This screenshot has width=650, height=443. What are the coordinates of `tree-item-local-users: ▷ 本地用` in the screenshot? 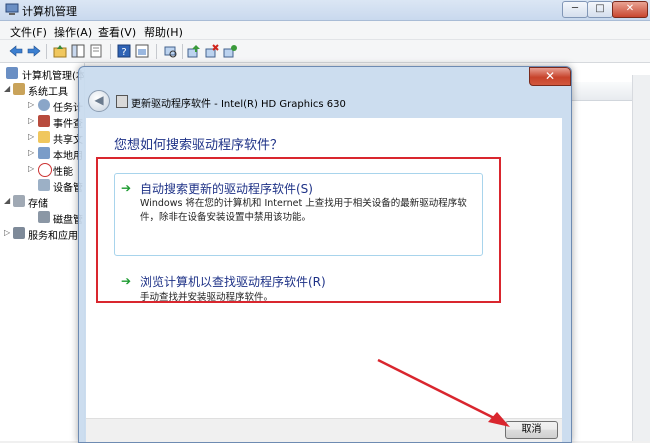 It's located at (42, 153).